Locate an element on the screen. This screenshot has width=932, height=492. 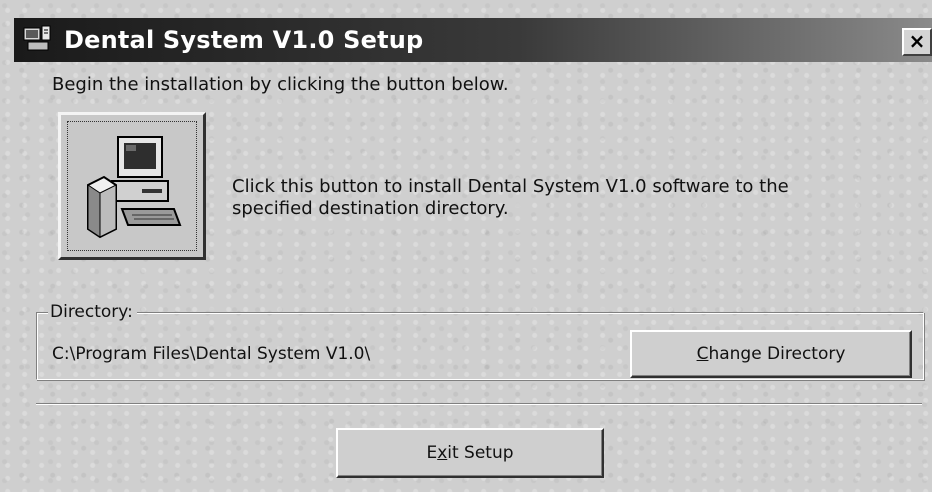
close-icon: × is located at coordinates (917, 41).